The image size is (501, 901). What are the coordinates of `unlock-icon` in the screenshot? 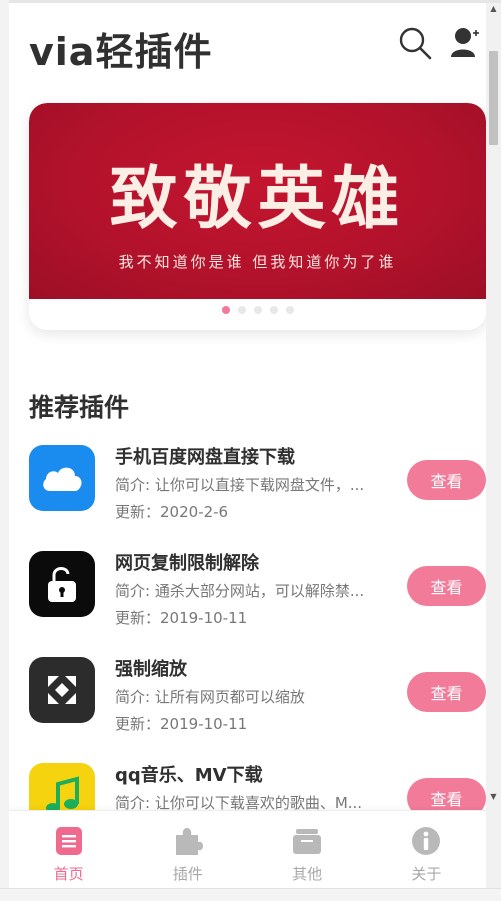 It's located at (62, 584).